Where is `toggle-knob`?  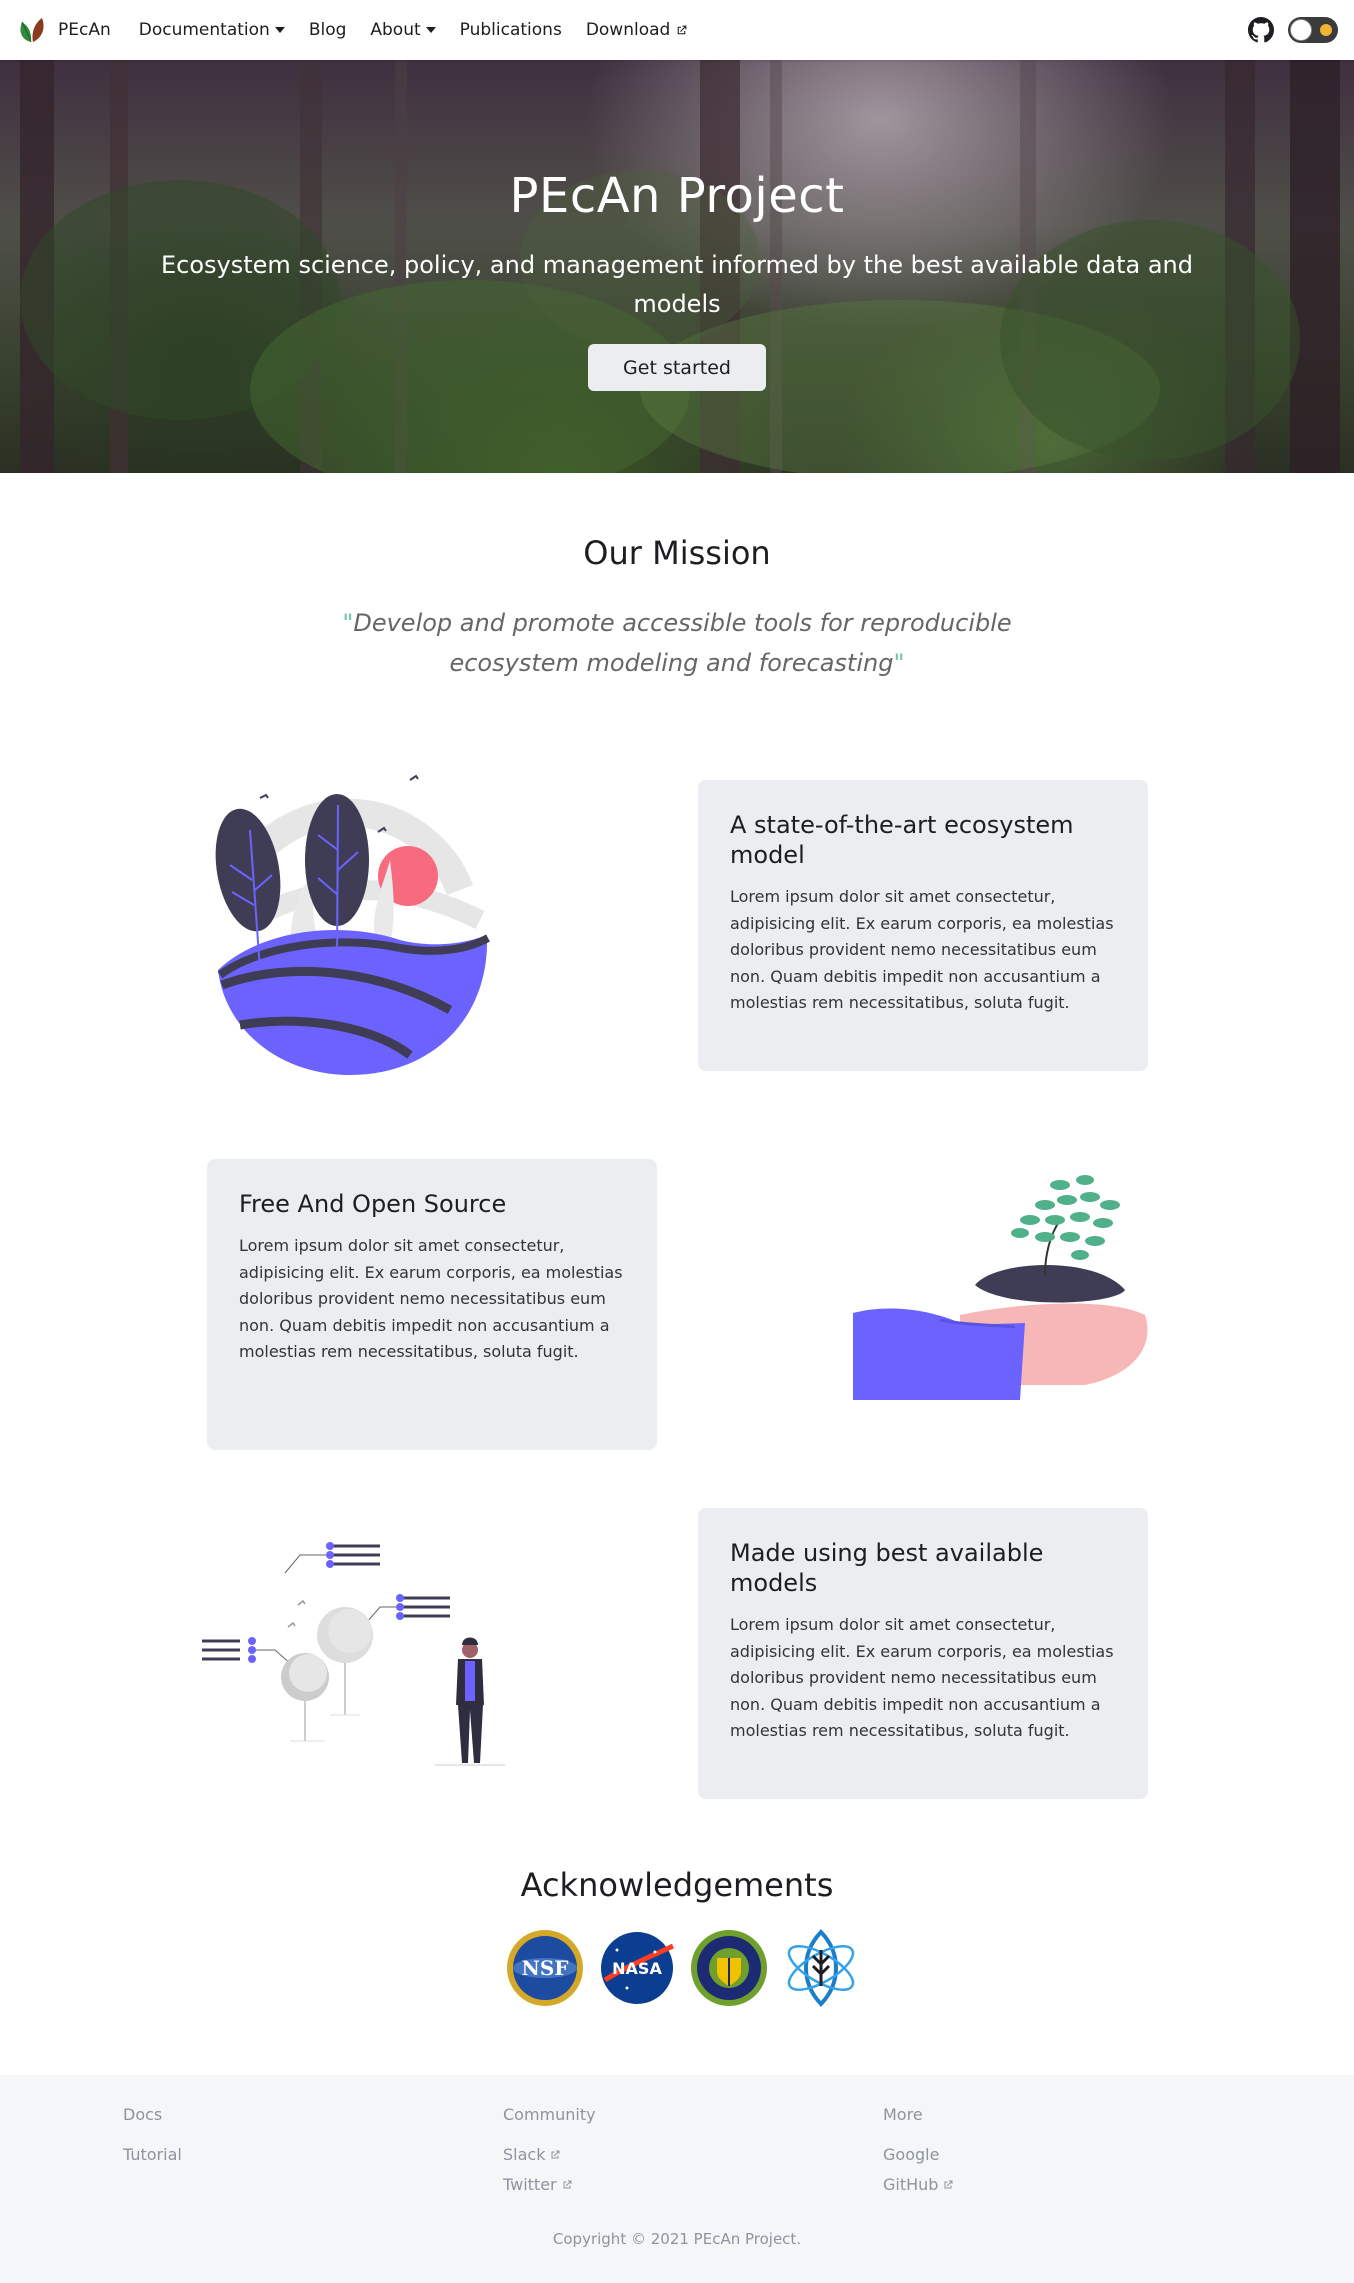 toggle-knob is located at coordinates (1301, 30).